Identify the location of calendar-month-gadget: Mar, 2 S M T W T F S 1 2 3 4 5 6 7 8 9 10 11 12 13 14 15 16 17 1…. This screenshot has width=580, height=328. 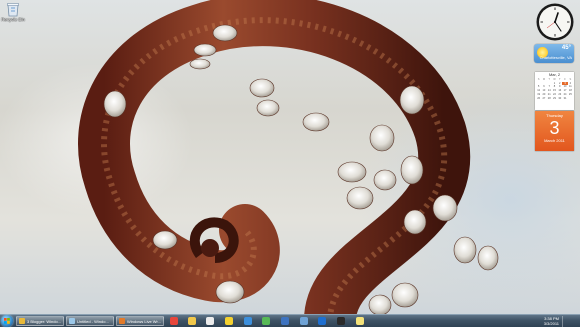
(554, 91).